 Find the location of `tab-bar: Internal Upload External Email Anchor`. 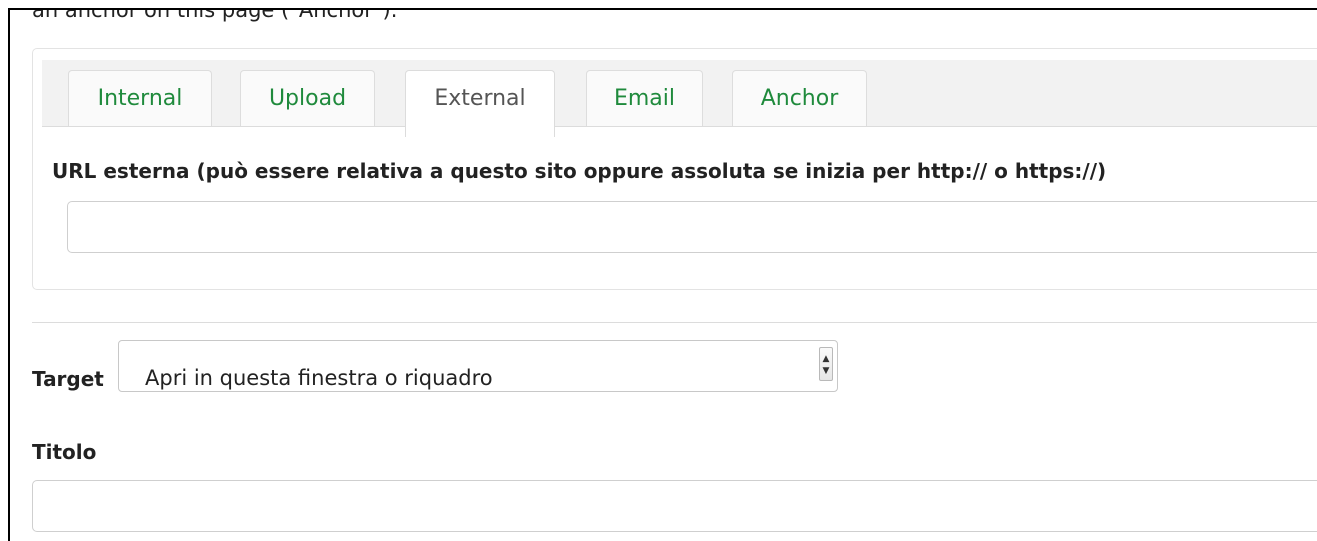

tab-bar: Internal Upload External Email Anchor is located at coordinates (679, 98).